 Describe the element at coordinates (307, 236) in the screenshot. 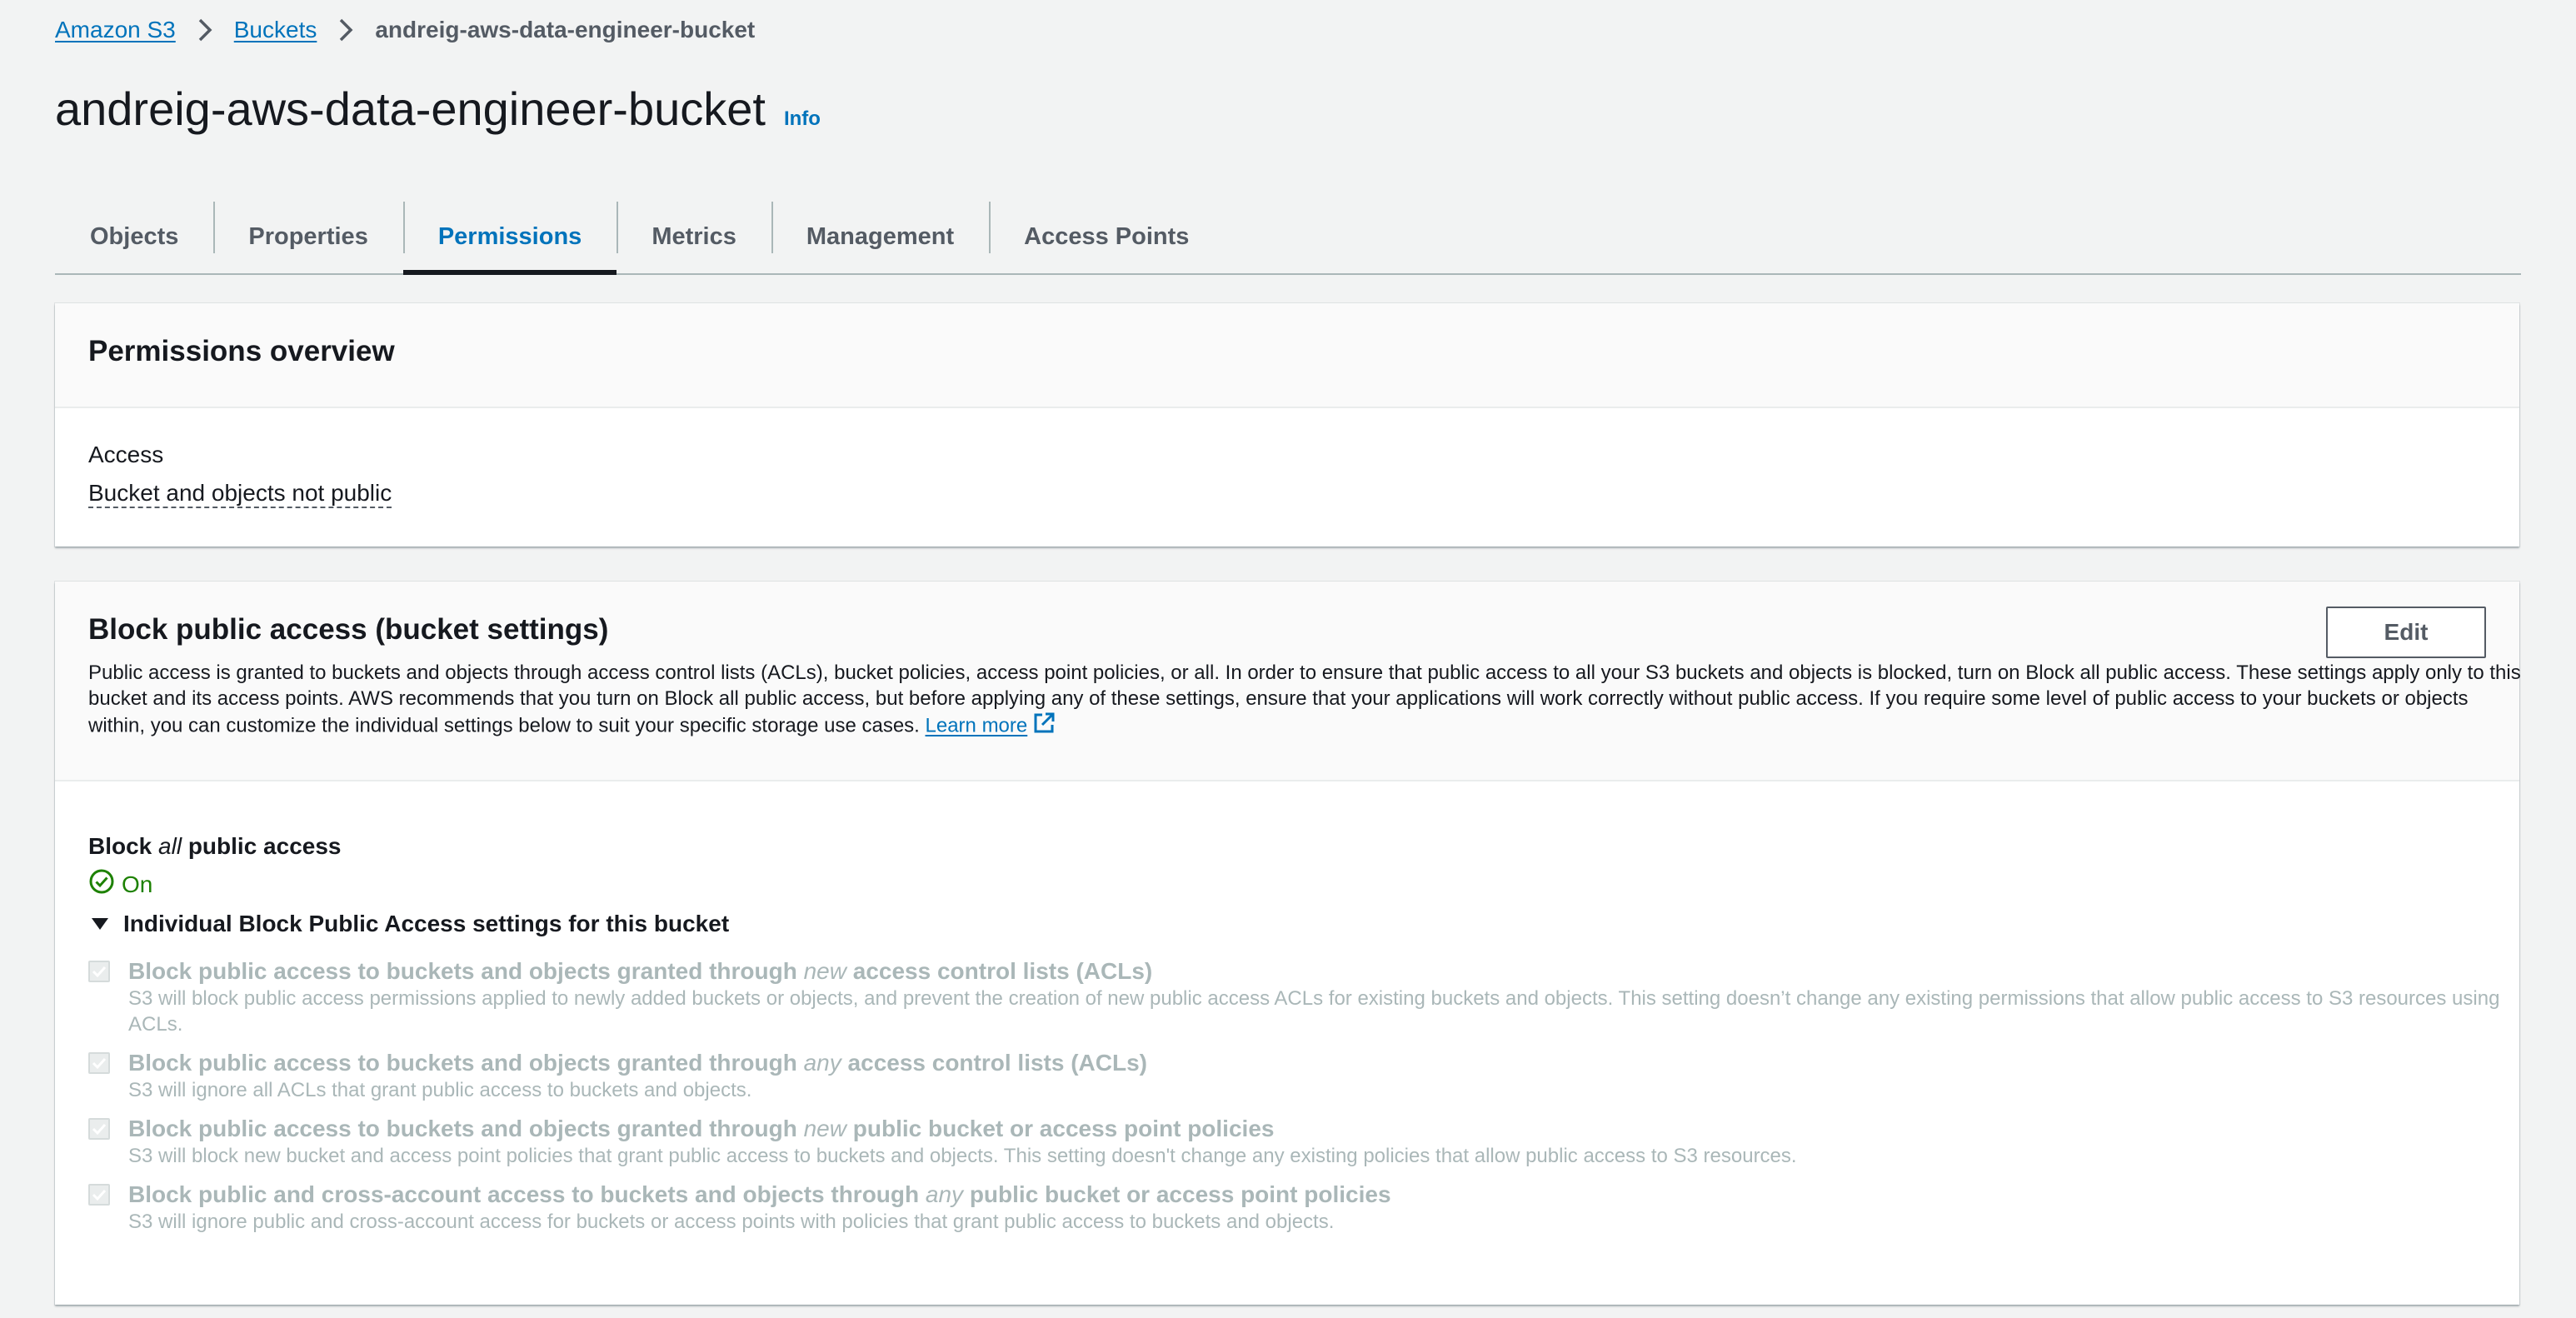

I see `tab-properties: Properties` at that location.